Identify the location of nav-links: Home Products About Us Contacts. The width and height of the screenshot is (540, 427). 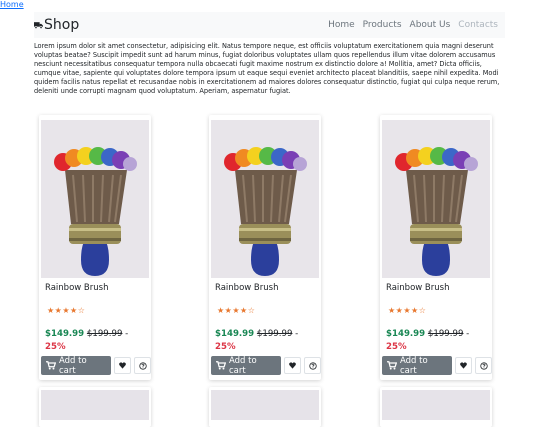
(414, 25).